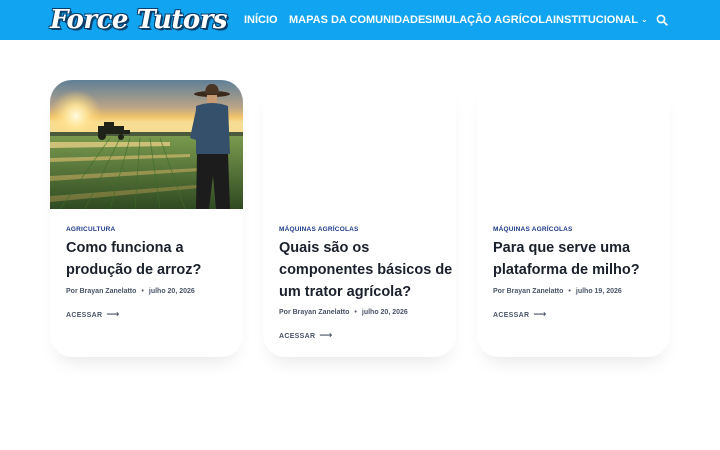 The height and width of the screenshot is (450, 720). What do you see at coordinates (153, 259) in the screenshot?
I see `post-title: Como funciona a produção de arroz?` at bounding box center [153, 259].